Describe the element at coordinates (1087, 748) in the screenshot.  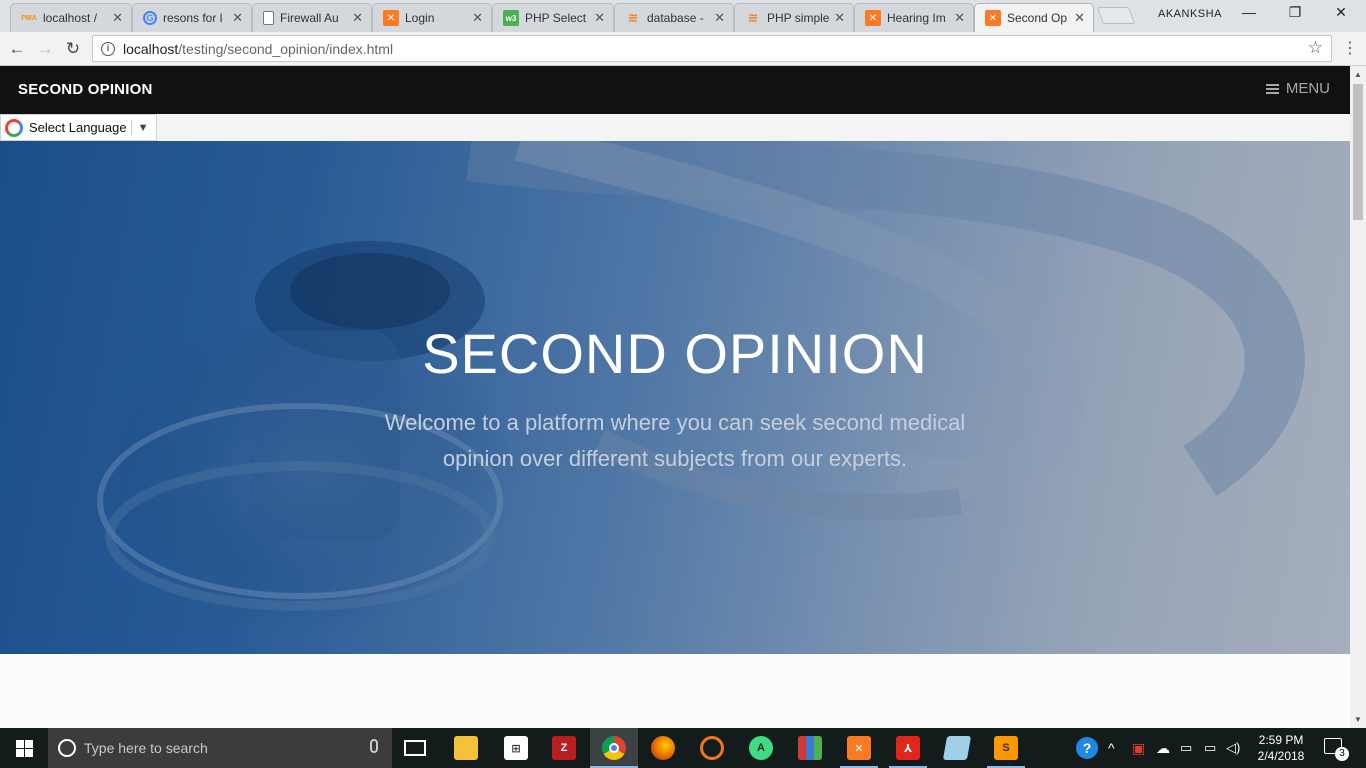
I see `help-icon: ?` at that location.